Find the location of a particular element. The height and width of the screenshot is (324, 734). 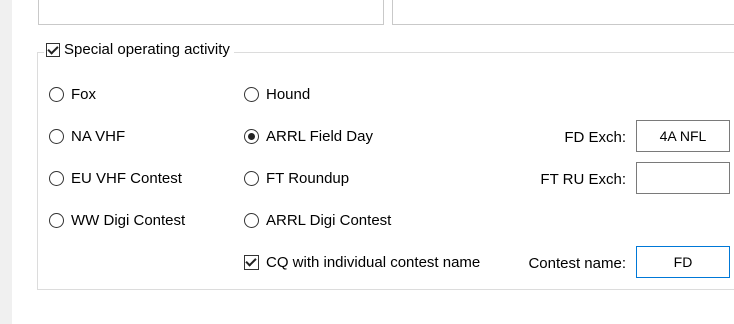

radio-hound-label: Hound is located at coordinates (288, 94).